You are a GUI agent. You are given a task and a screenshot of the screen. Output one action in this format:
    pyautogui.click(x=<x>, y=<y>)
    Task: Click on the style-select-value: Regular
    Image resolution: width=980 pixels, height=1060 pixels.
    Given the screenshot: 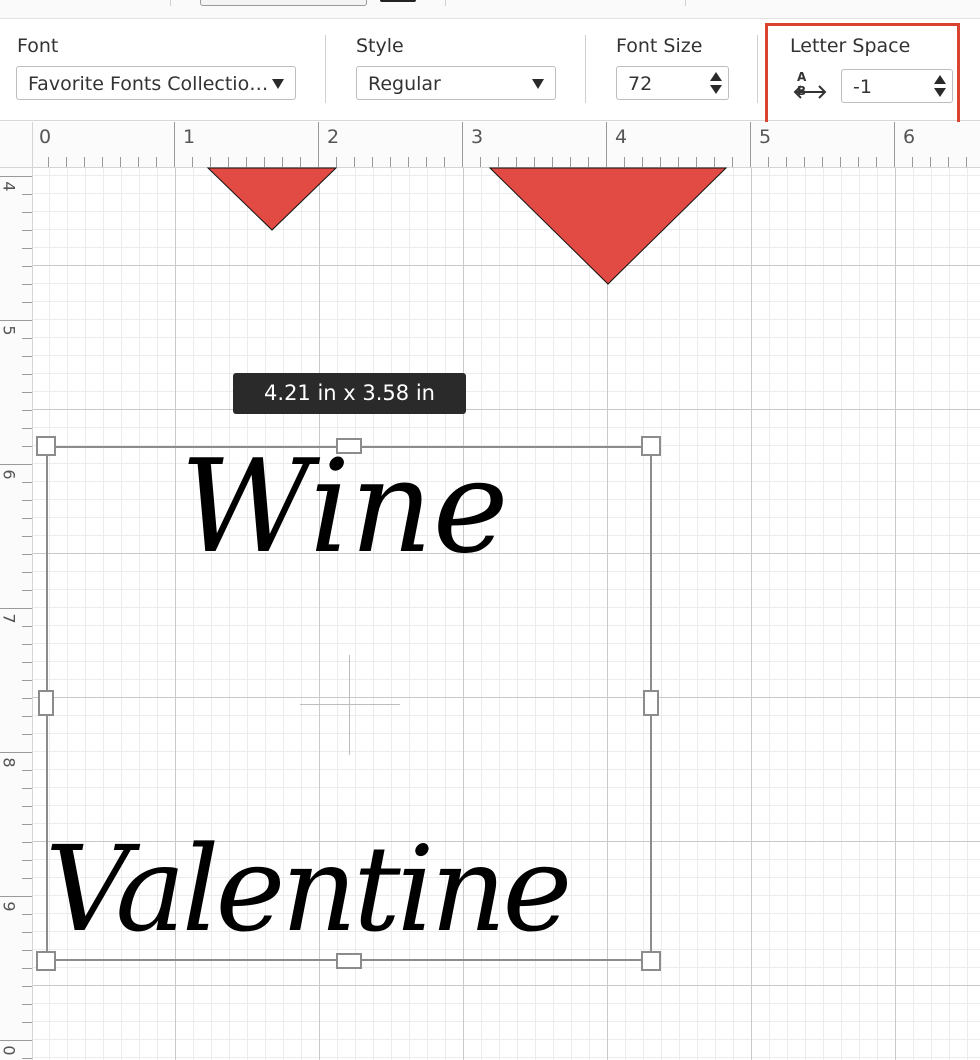 What is the action you would take?
    pyautogui.click(x=404, y=84)
    